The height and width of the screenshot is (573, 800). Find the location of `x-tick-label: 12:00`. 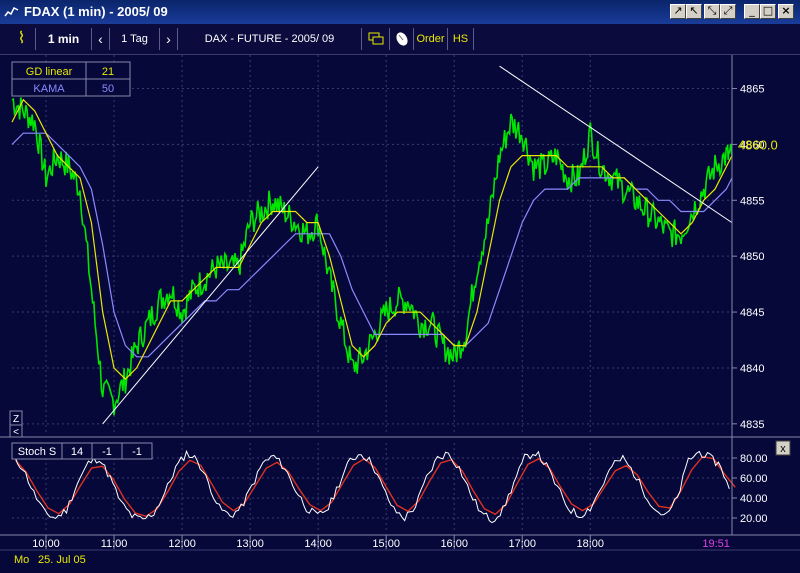

x-tick-label: 12:00 is located at coordinates (182, 544).